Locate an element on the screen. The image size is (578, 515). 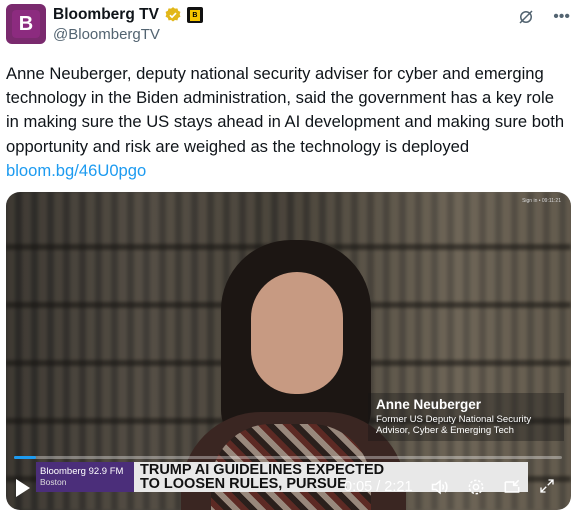
affiliate-badge-letter: B is located at coordinates (194, 15).